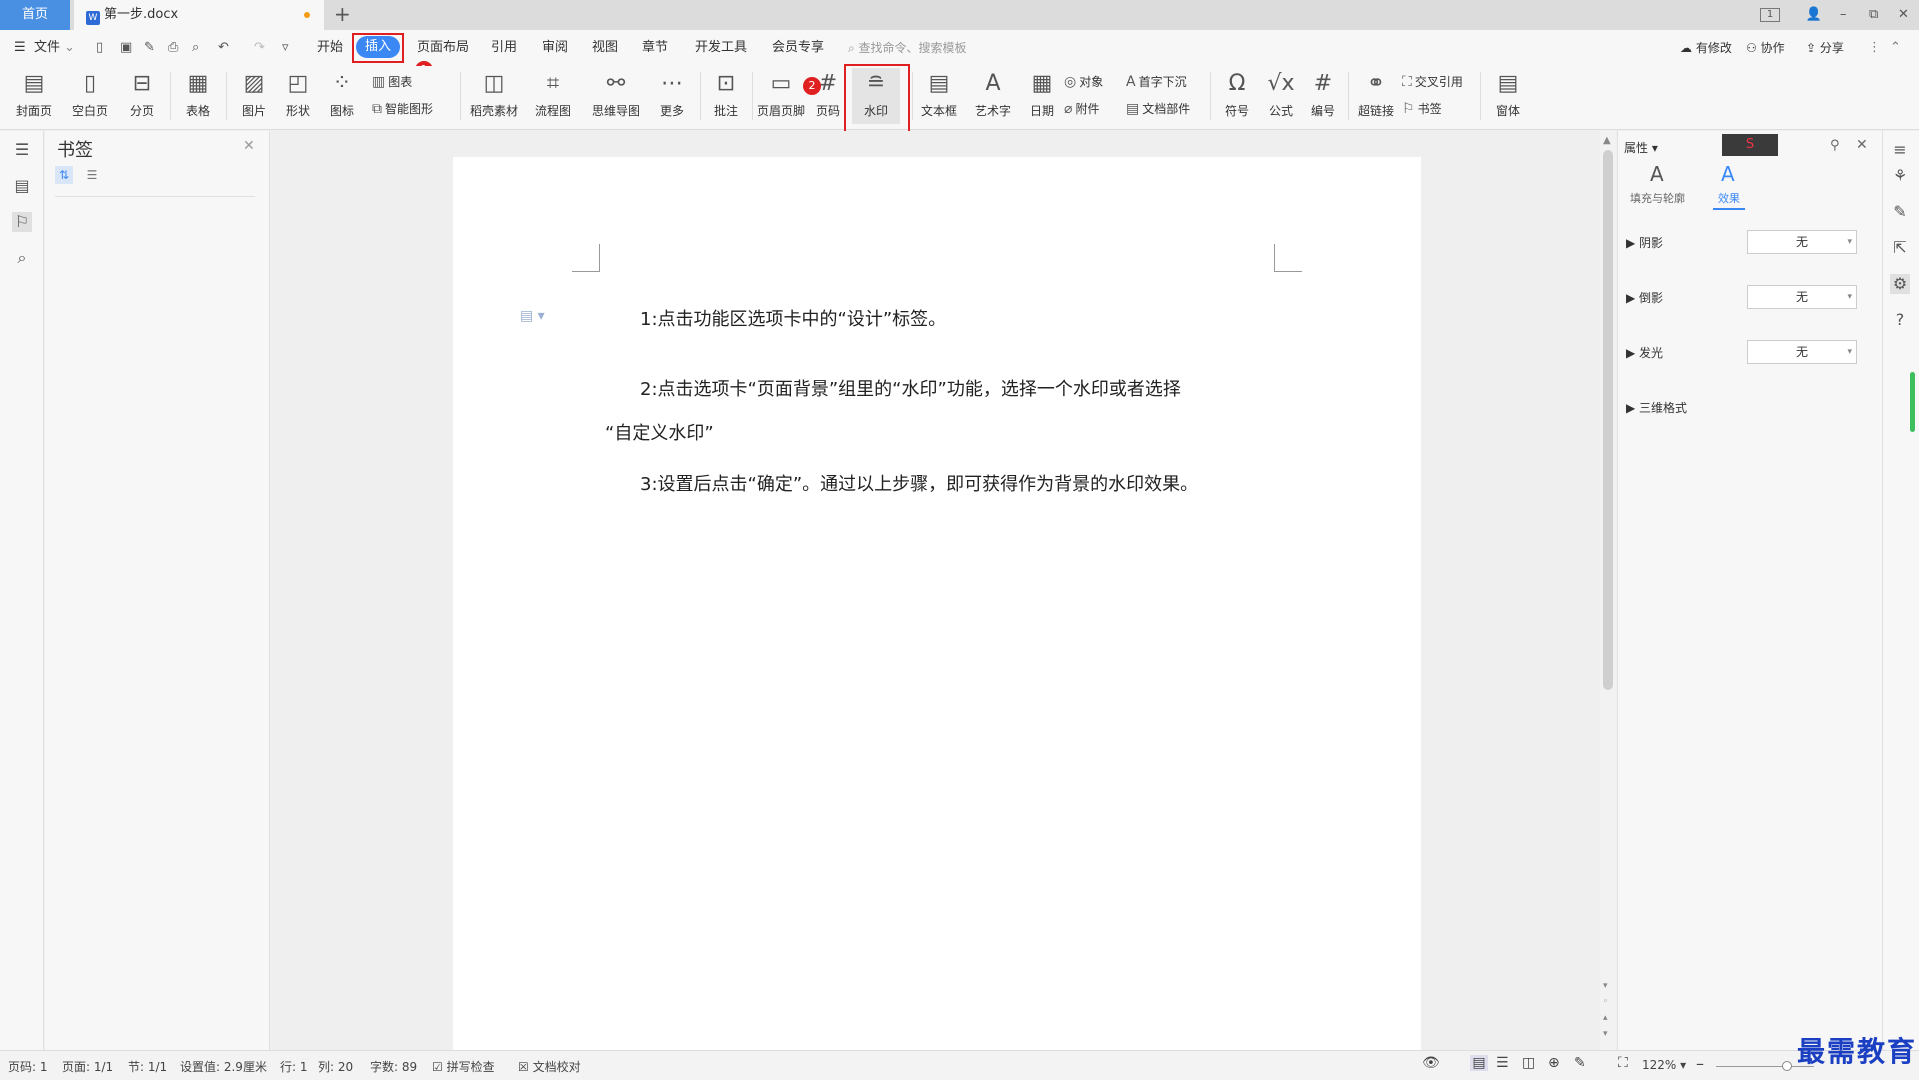 The width and height of the screenshot is (1919, 1080). What do you see at coordinates (28, 1066) in the screenshot?
I see `status-page: 页码: 1` at bounding box center [28, 1066].